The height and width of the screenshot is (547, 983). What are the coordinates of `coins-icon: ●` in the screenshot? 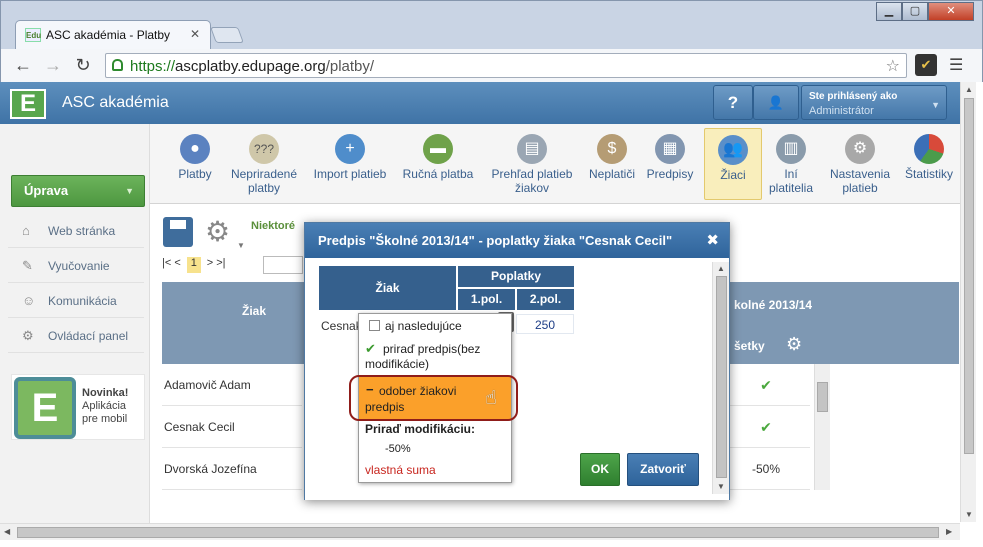 It's located at (195, 149).